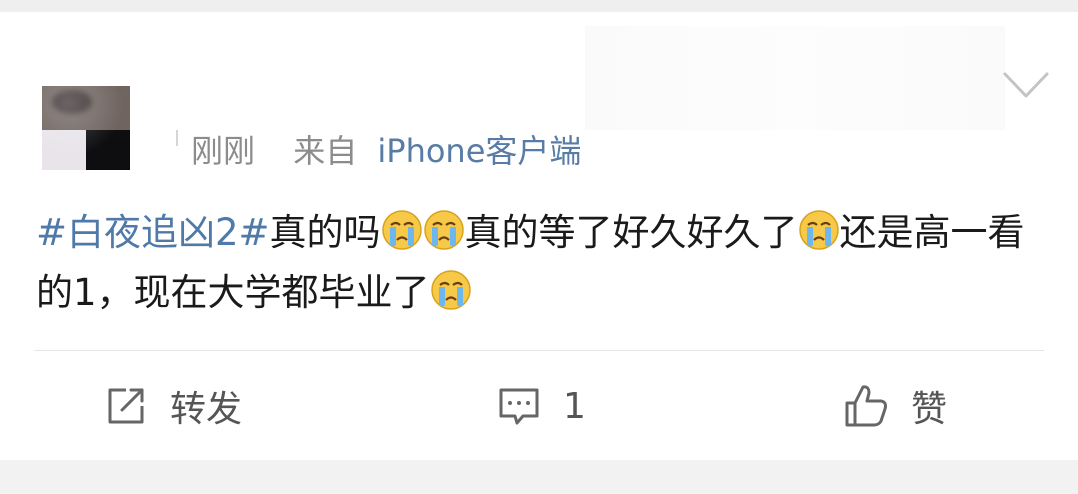  What do you see at coordinates (541, 406) in the screenshot?
I see `comment-button: 1` at bounding box center [541, 406].